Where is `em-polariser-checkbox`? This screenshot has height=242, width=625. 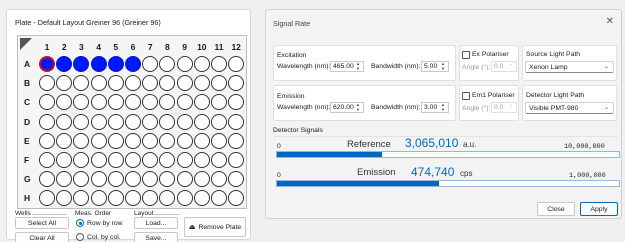
em-polariser-checkbox is located at coordinates (466, 96).